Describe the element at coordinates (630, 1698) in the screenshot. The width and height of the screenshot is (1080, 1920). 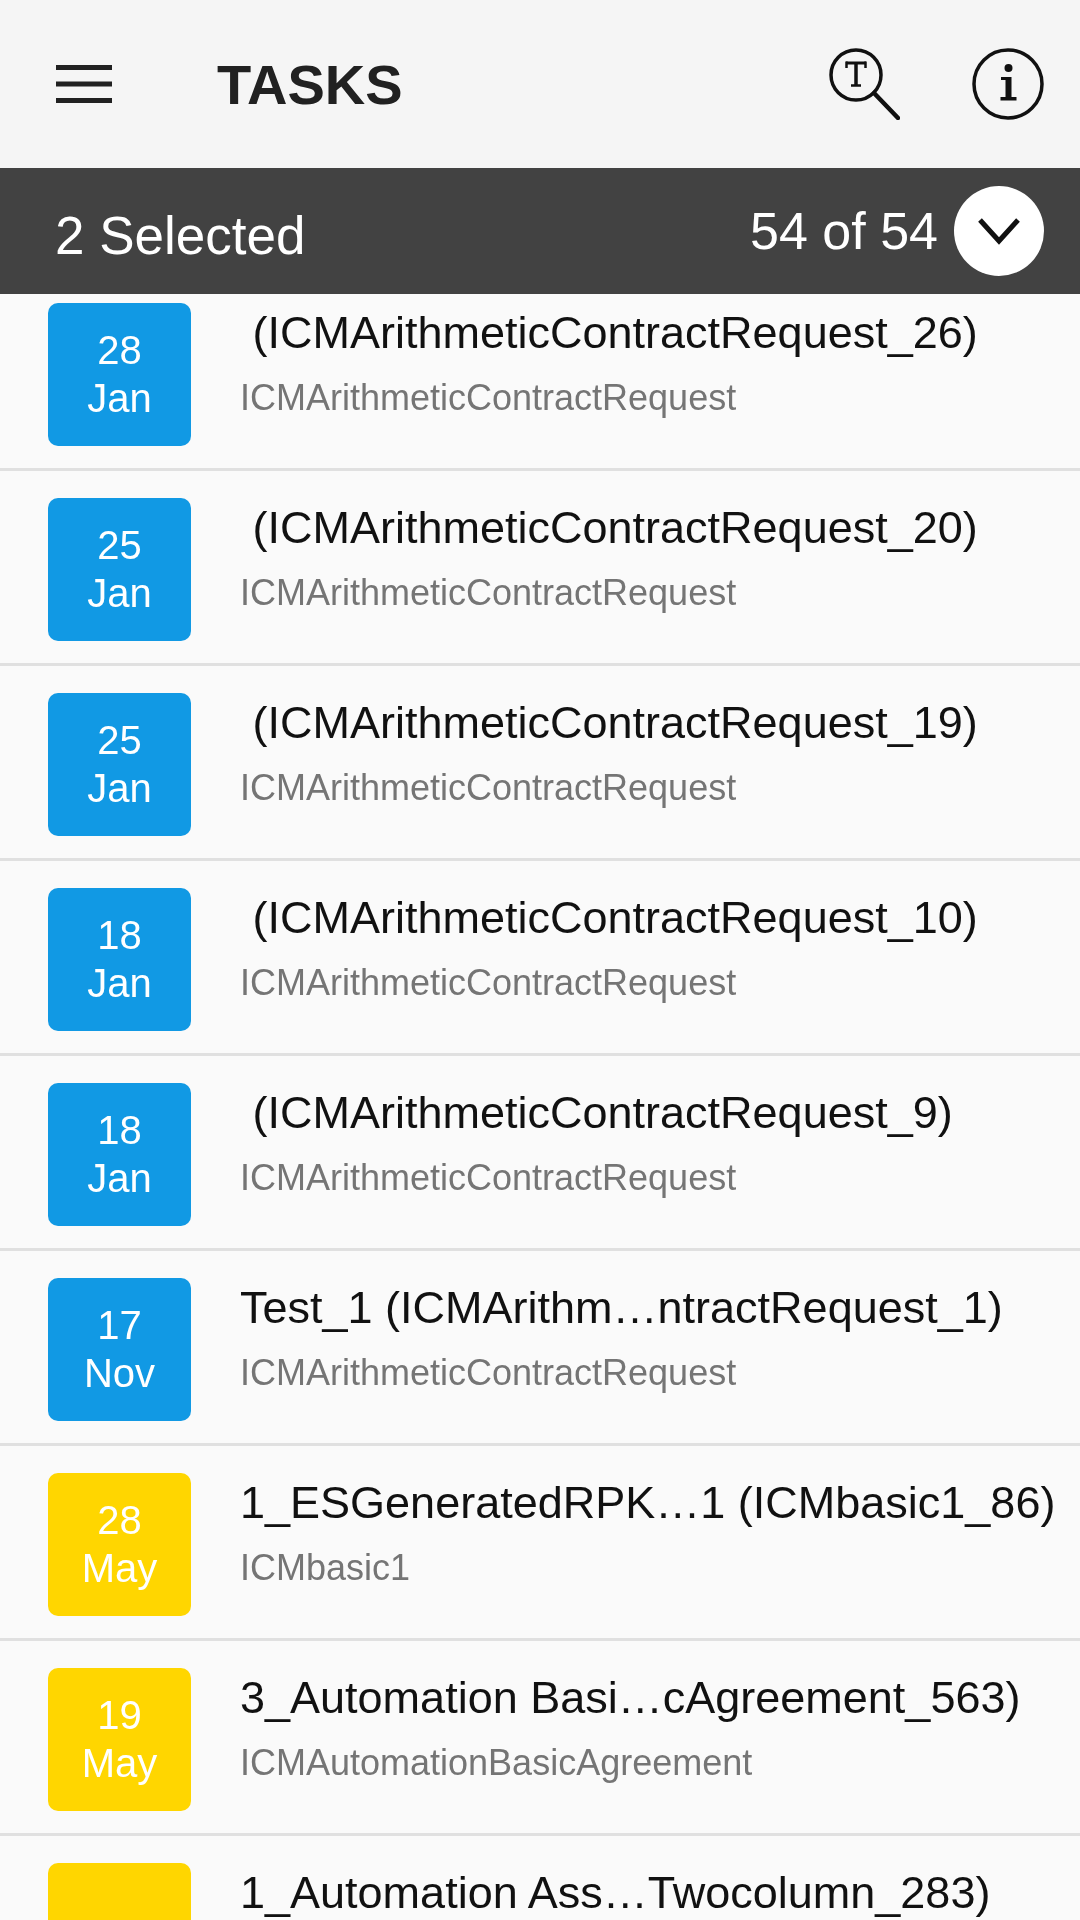
I see `task-title: 3_Automation Basi…cAgreement_563)` at that location.